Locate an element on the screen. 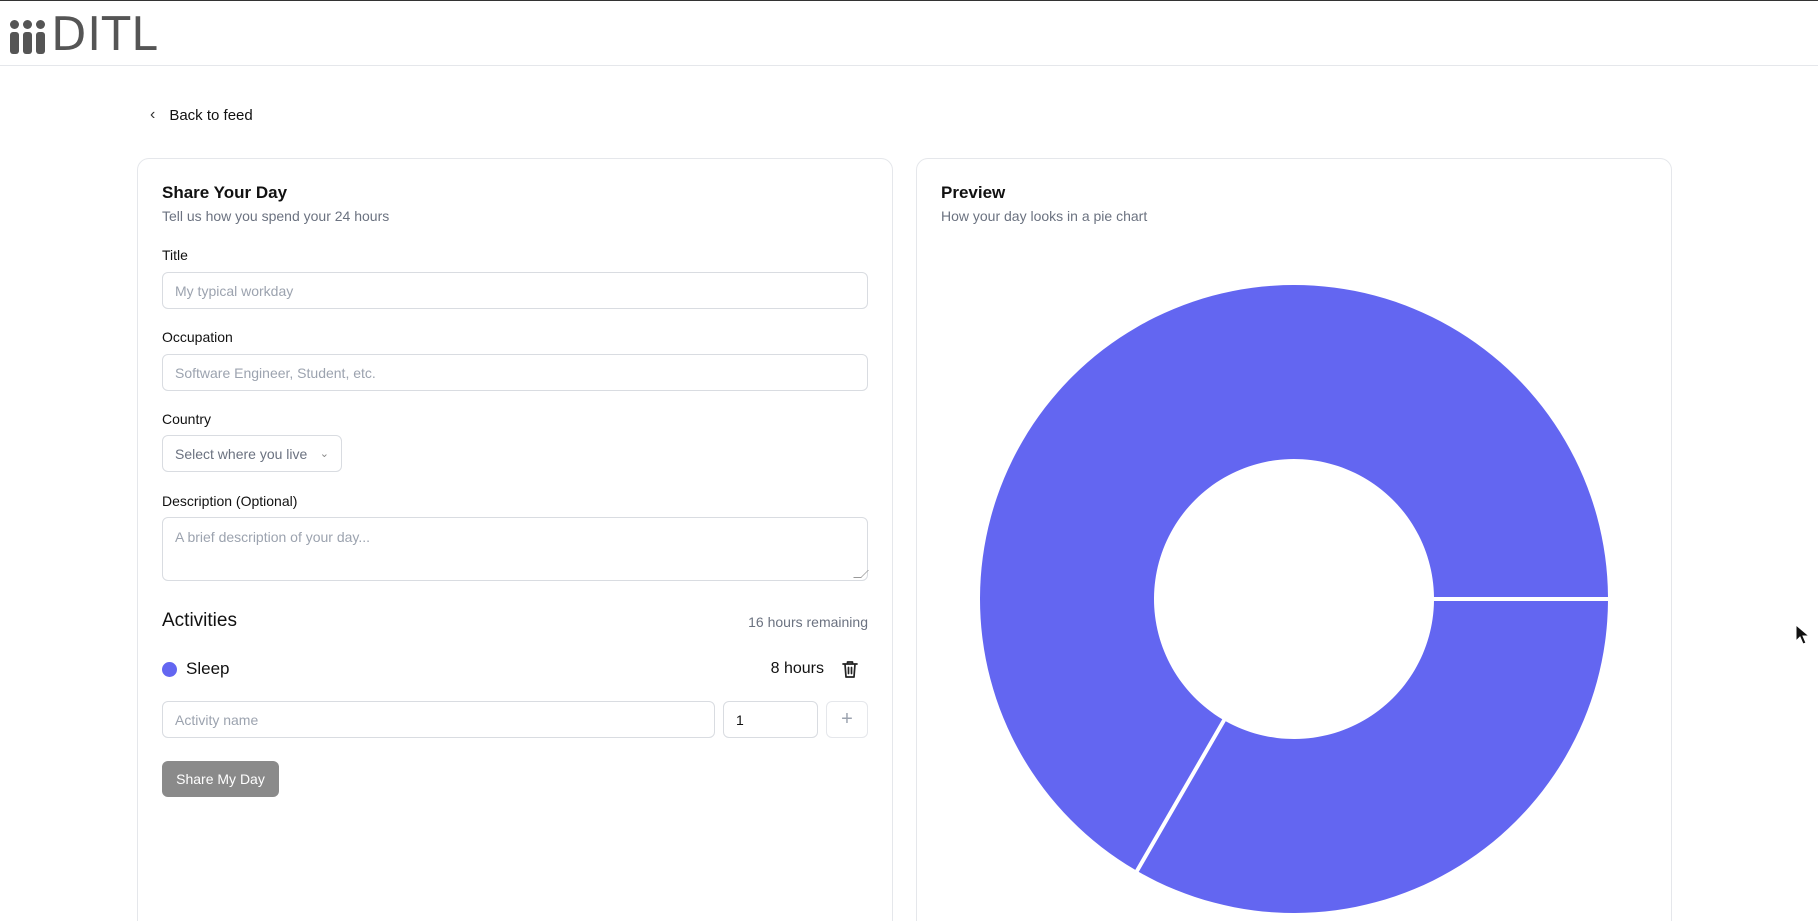 The height and width of the screenshot is (921, 1818). preview-subtitle: How your day looks in a pie chart is located at coordinates (1044, 216).